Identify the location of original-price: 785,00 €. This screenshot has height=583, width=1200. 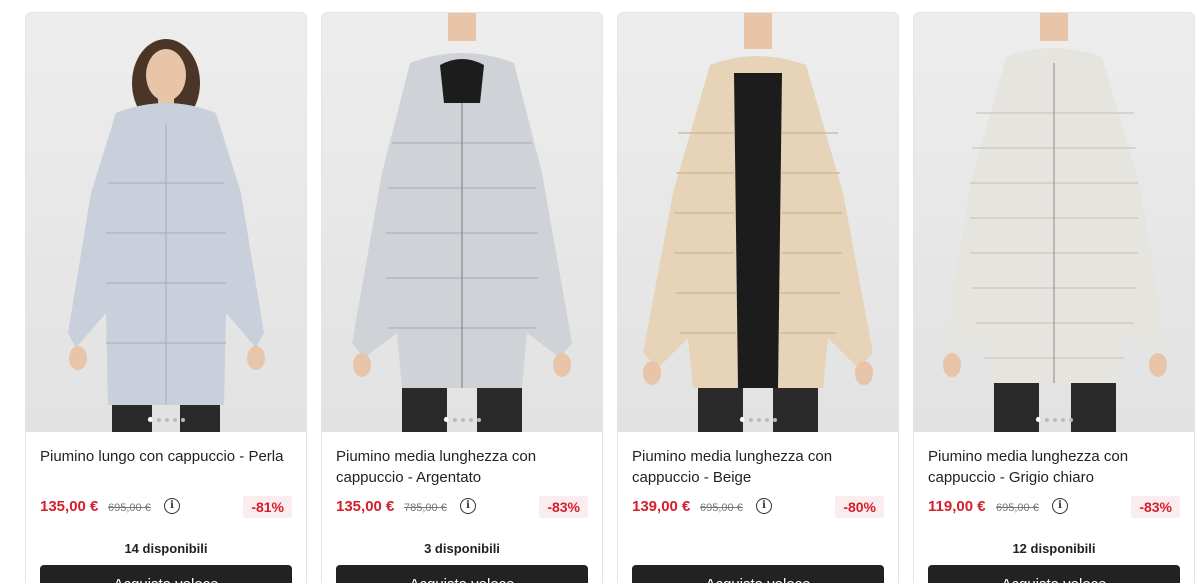
(425, 508).